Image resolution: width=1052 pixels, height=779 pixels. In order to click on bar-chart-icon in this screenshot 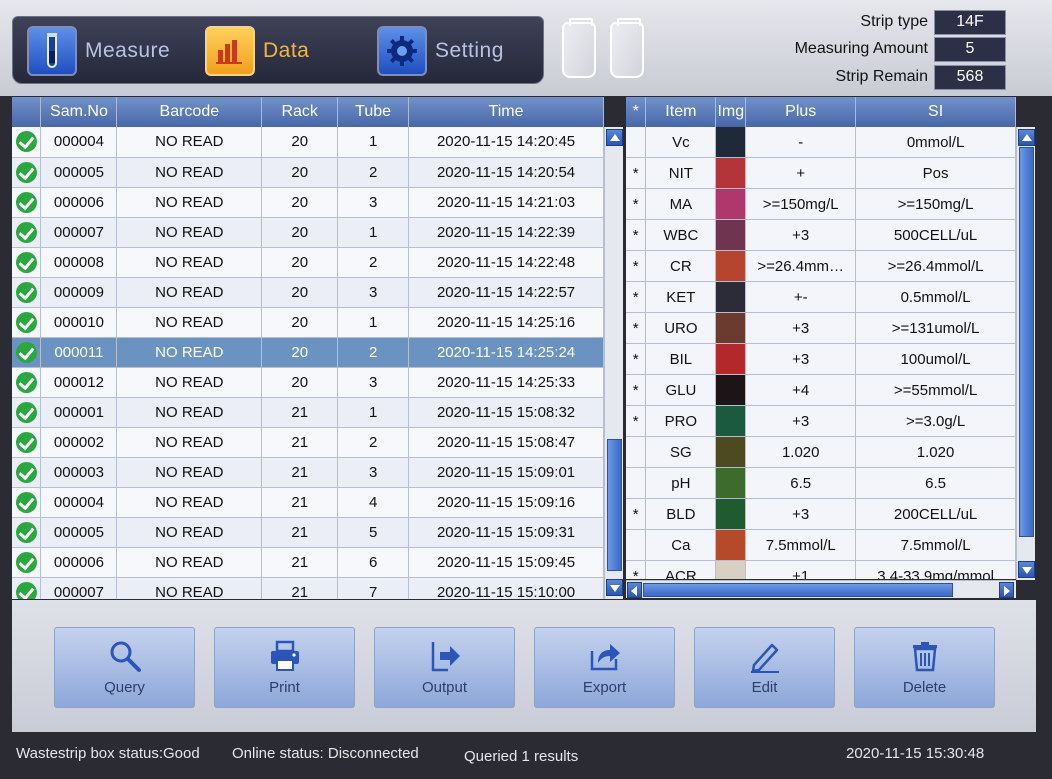, I will do `click(230, 51)`.